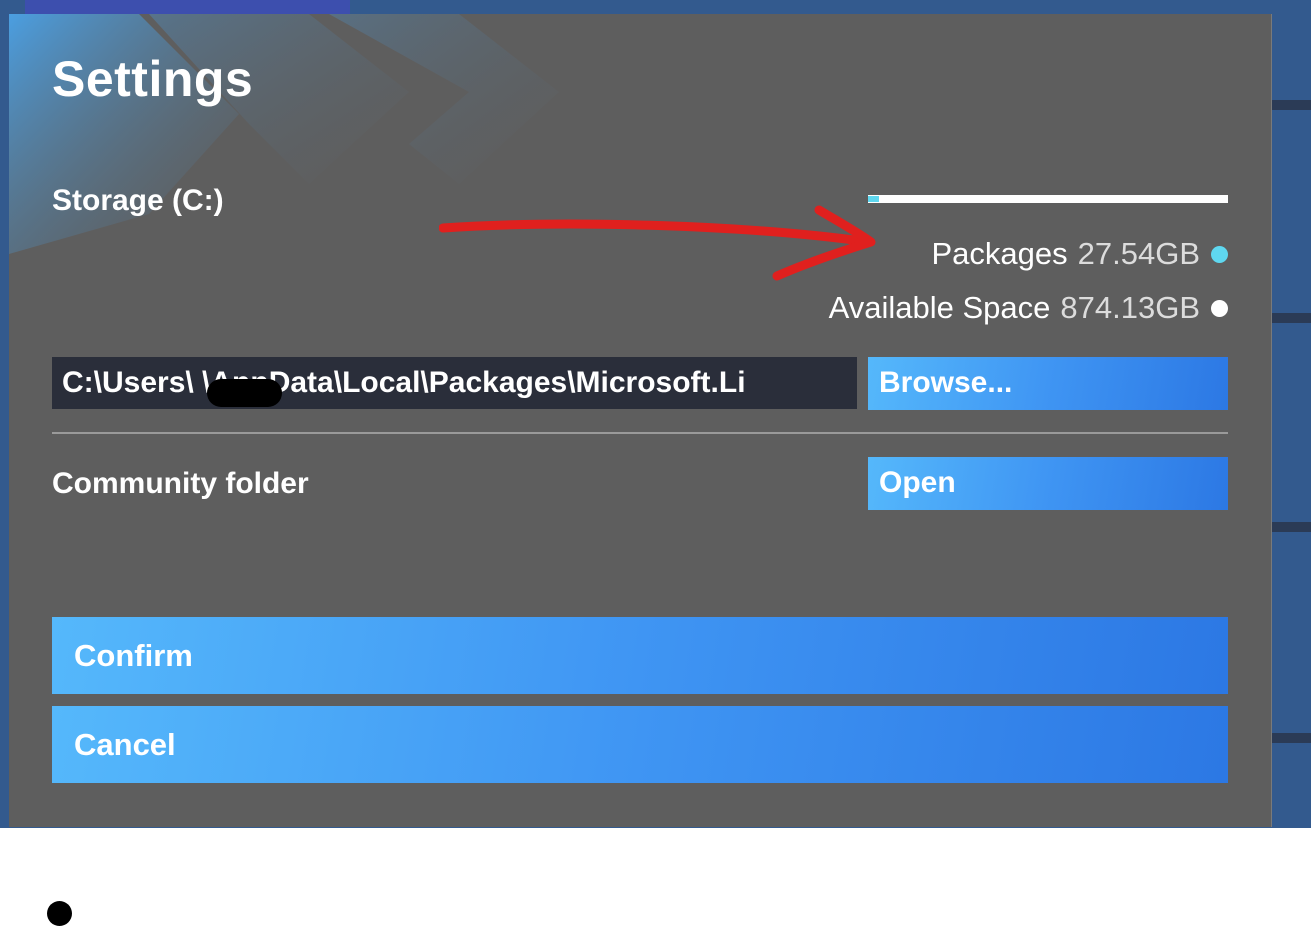 The image size is (1311, 926). What do you see at coordinates (180, 483) in the screenshot?
I see `community-folder-label: Community folder` at bounding box center [180, 483].